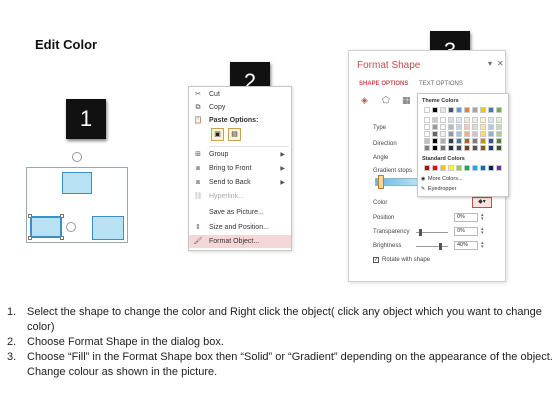 The image size is (560, 420). Describe the element at coordinates (406, 100) in the screenshot. I see `size-properties-icon: ▦` at that location.